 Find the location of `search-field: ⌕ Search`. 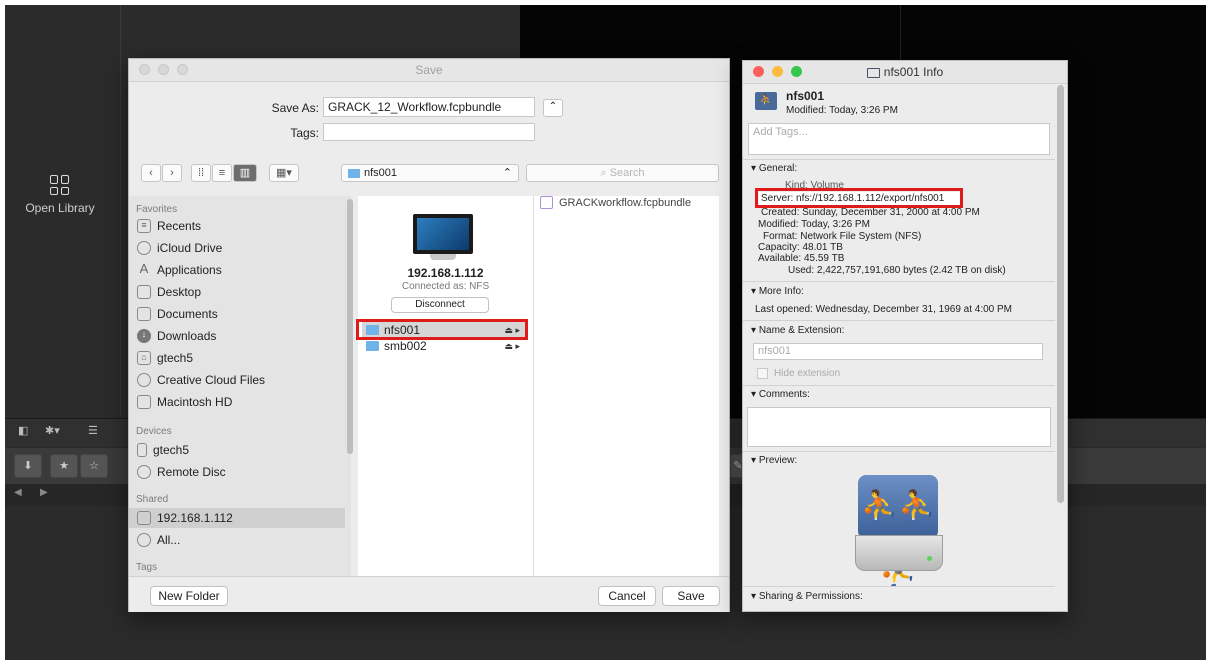

search-field: ⌕ Search is located at coordinates (622, 173).